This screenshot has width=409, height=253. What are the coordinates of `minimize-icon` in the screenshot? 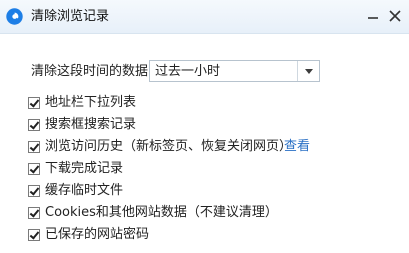 It's located at (373, 18).